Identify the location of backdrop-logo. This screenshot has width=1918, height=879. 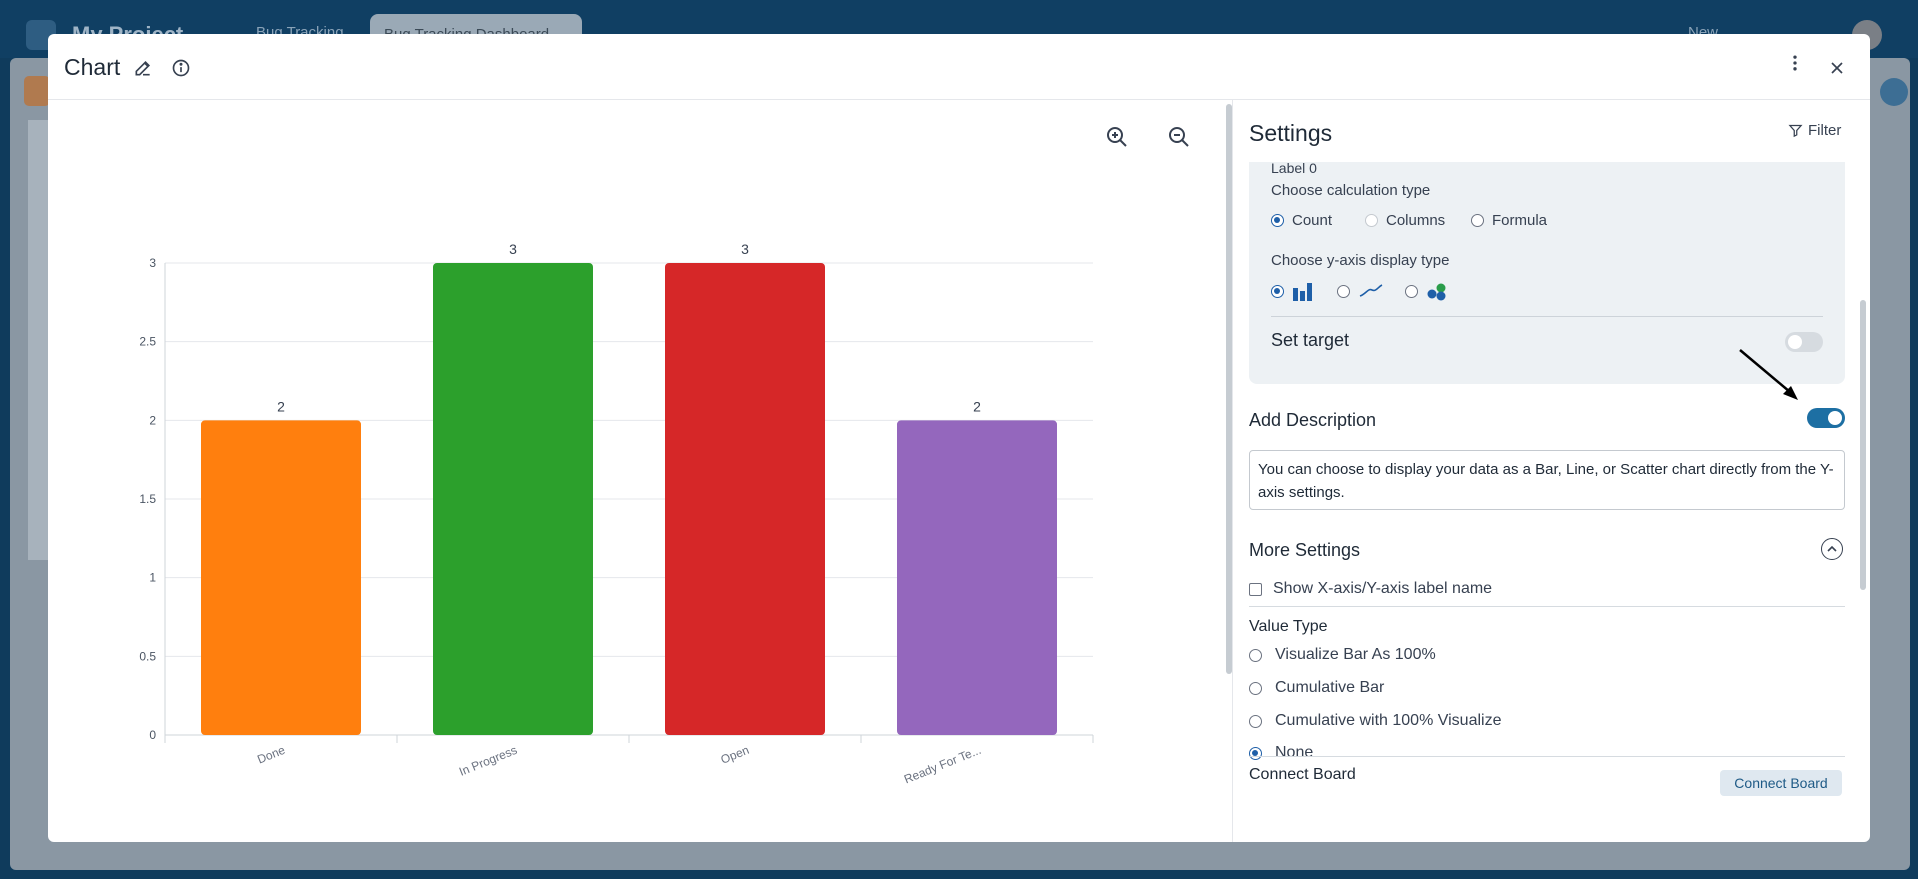
(37, 91).